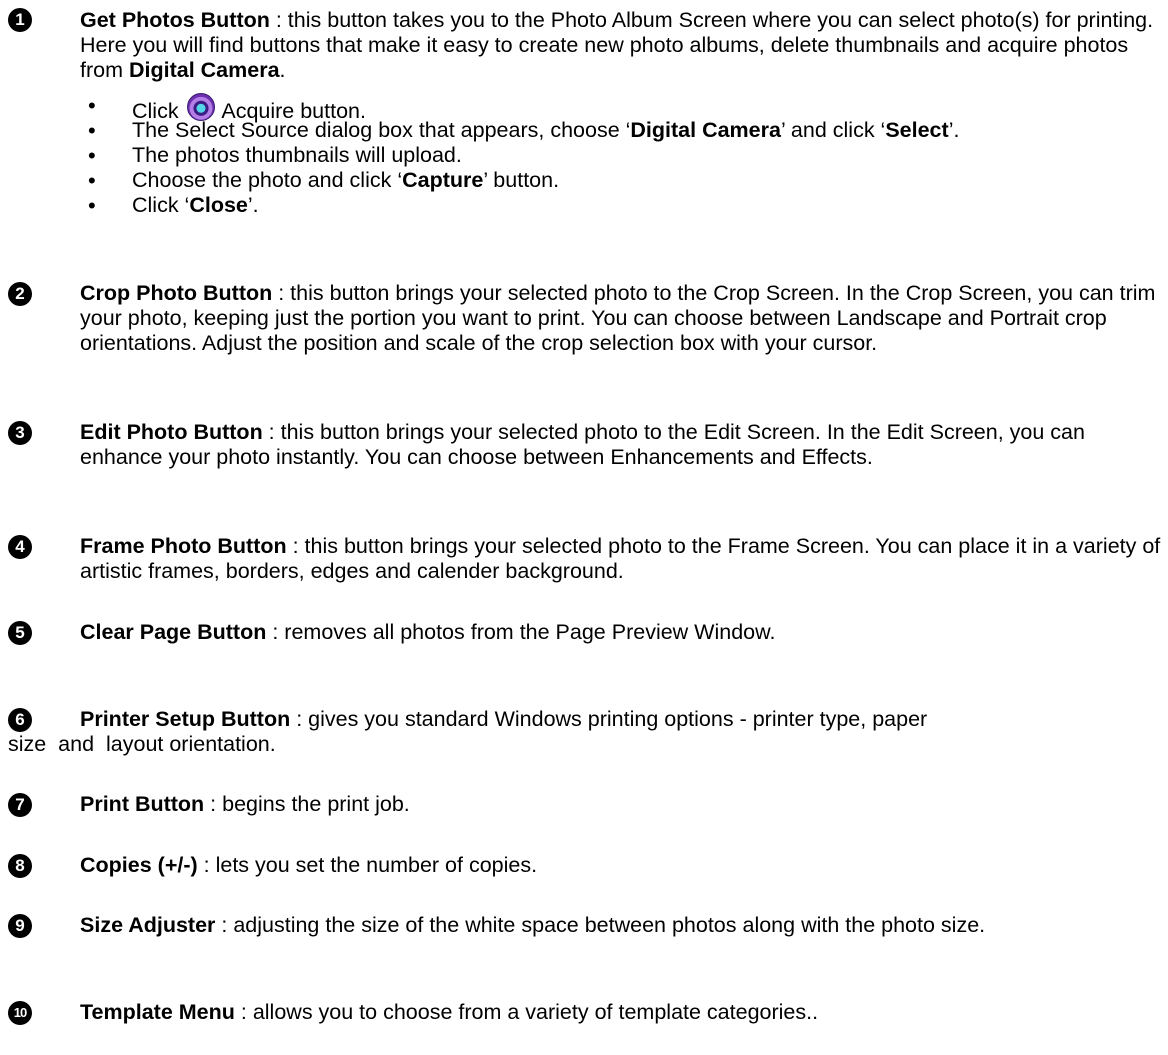  Describe the element at coordinates (185, 719) in the screenshot. I see `item-title: Printer Setup Button` at that location.